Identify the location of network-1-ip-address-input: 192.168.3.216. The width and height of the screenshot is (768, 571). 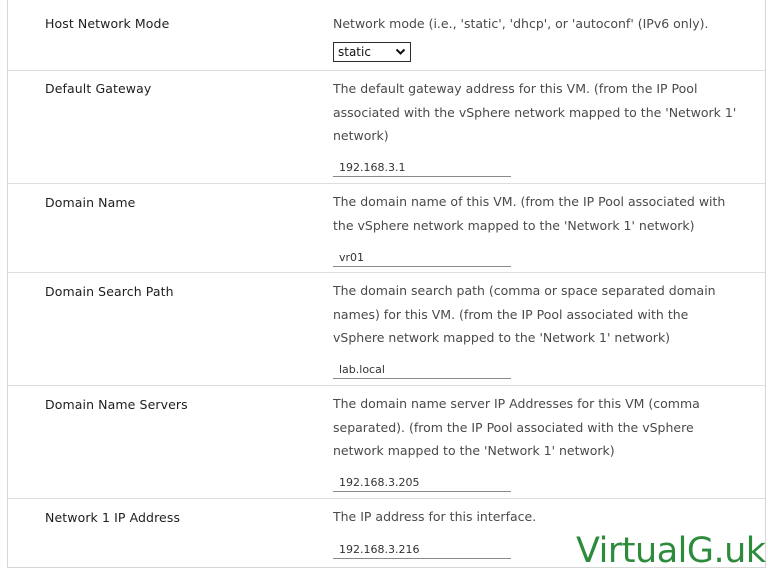
(422, 550).